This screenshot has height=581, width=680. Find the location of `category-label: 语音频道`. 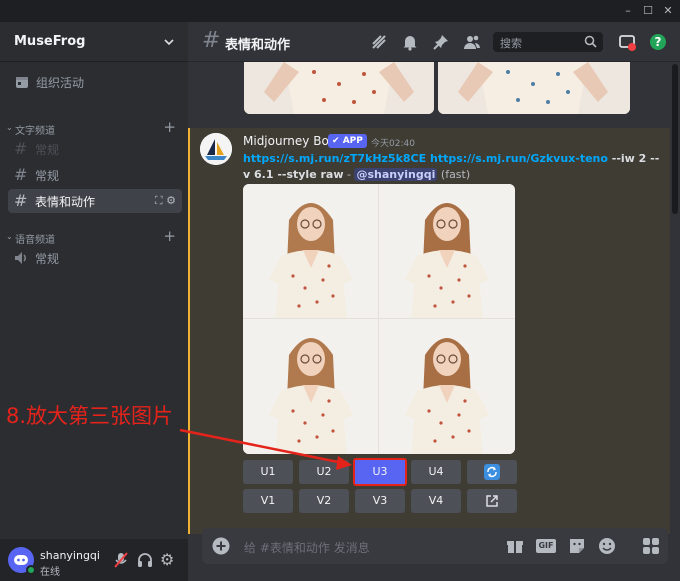

category-label: 语音频道 is located at coordinates (35, 240).